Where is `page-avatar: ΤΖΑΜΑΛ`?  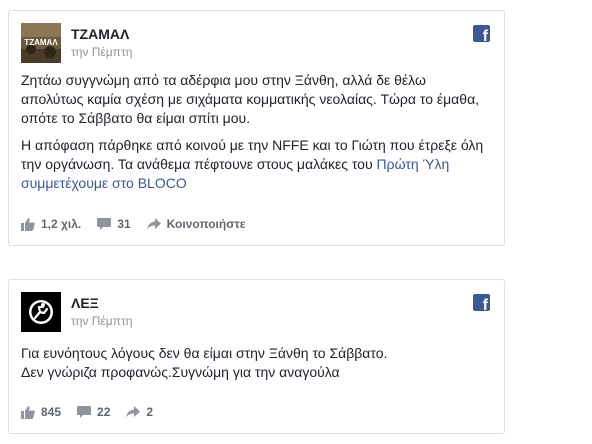 page-avatar: ΤΖΑΜΑΛ is located at coordinates (41, 43).